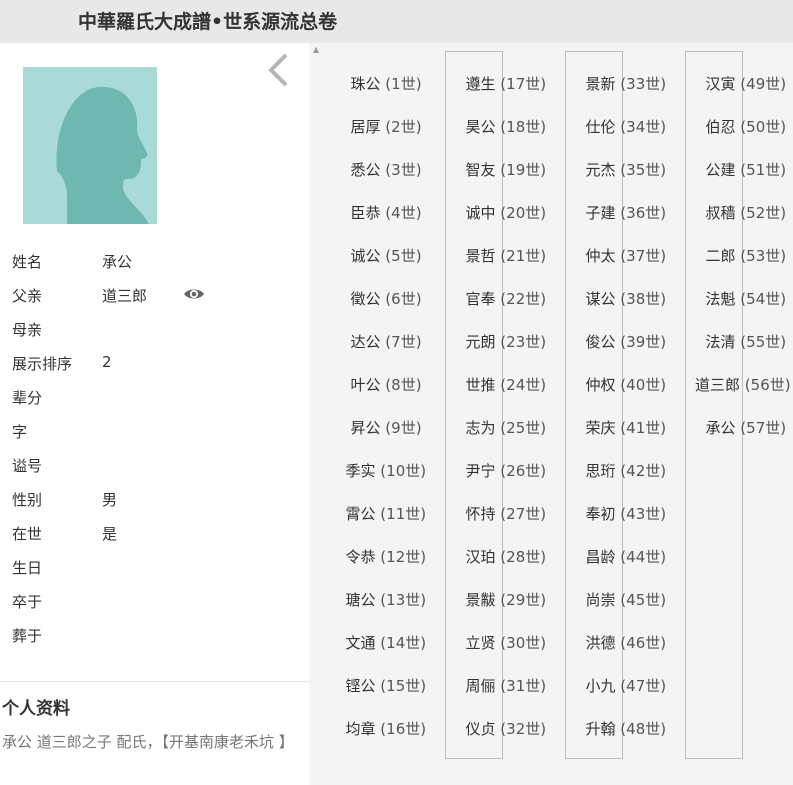 This screenshot has height=785, width=793. I want to click on generation-item: 文通 (14世), so click(386, 642).